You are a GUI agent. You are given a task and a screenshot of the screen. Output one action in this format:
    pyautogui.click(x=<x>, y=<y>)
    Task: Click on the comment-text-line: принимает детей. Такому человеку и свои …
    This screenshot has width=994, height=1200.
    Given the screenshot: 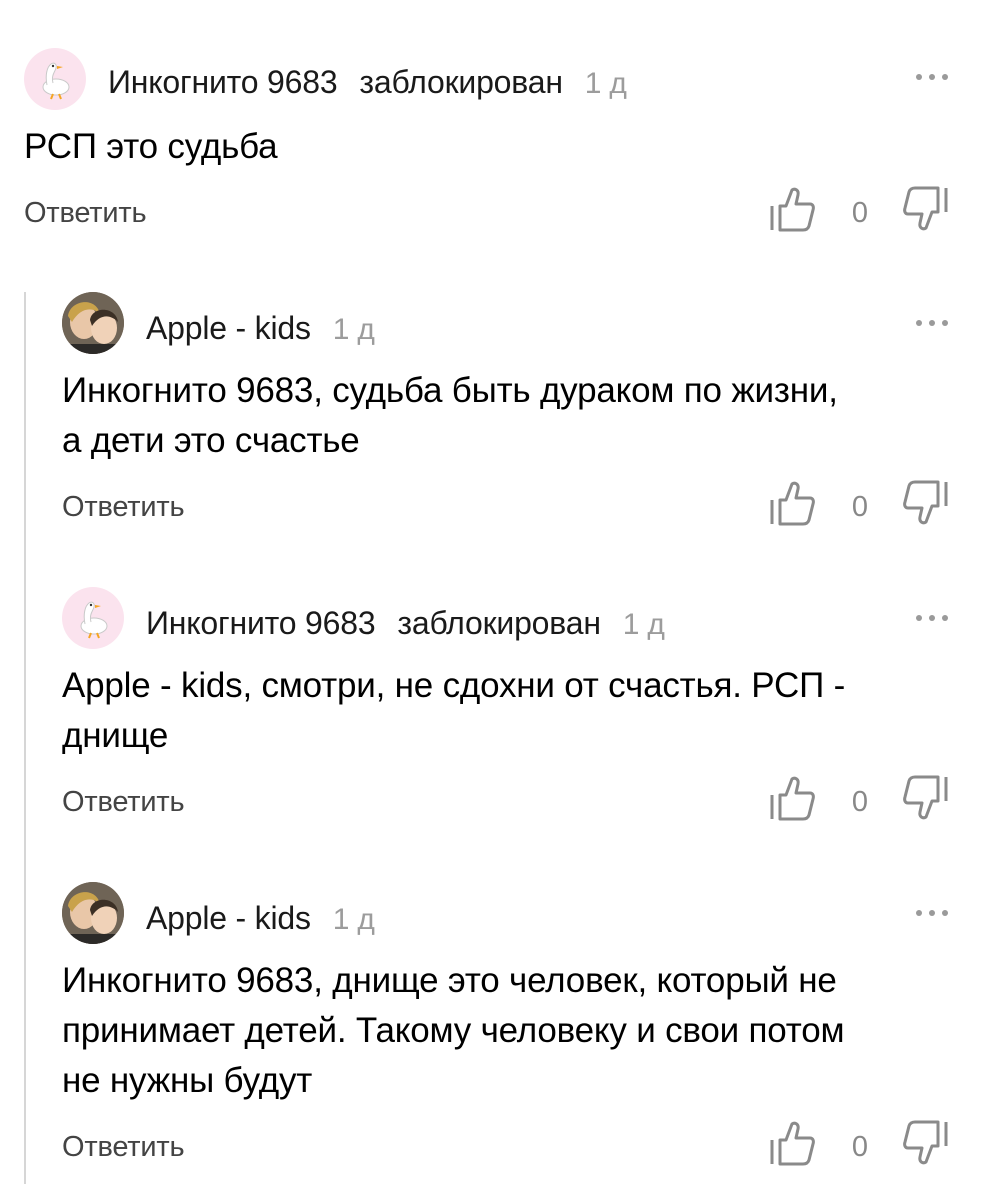 What is the action you would take?
    pyautogui.click(x=453, y=1030)
    